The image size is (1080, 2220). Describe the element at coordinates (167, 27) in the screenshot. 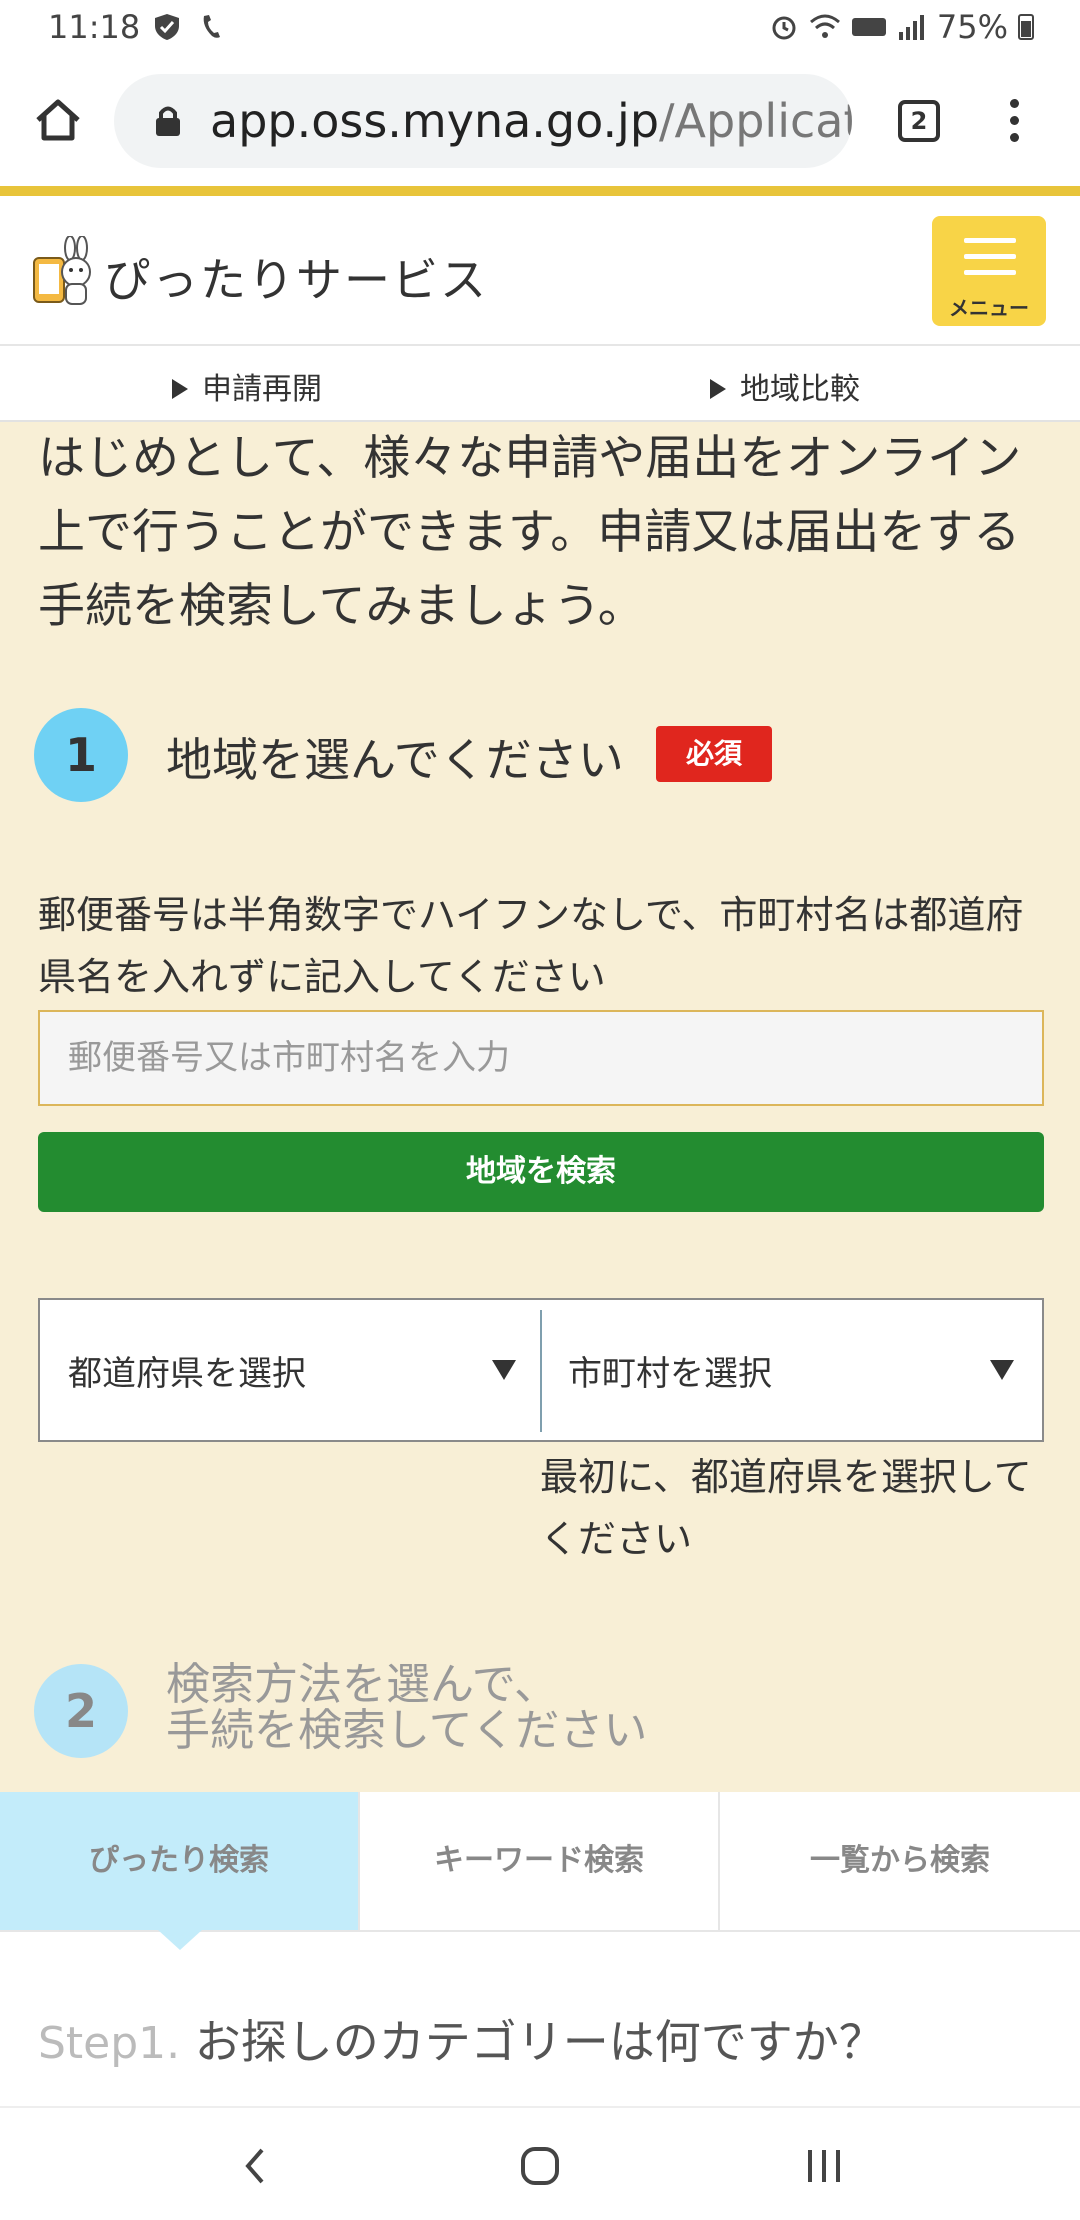

I see `shield-icon` at that location.